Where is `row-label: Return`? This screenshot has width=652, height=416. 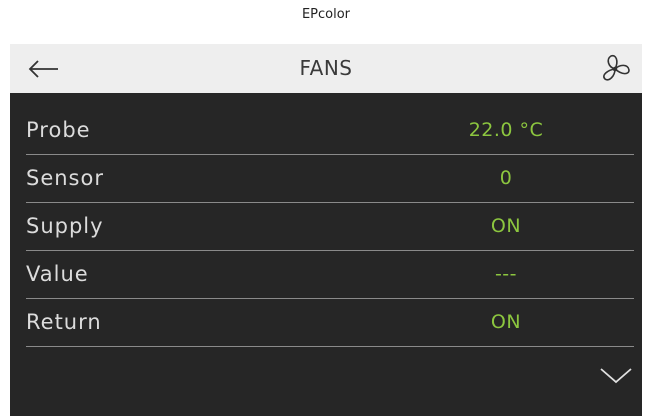 row-label: Return is located at coordinates (64, 322).